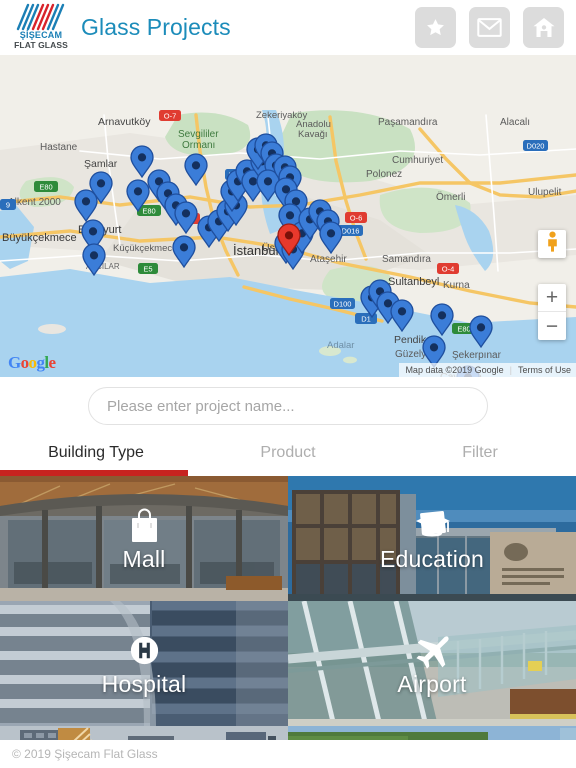  I want to click on svg-text: Ulupelit, so click(545, 192).